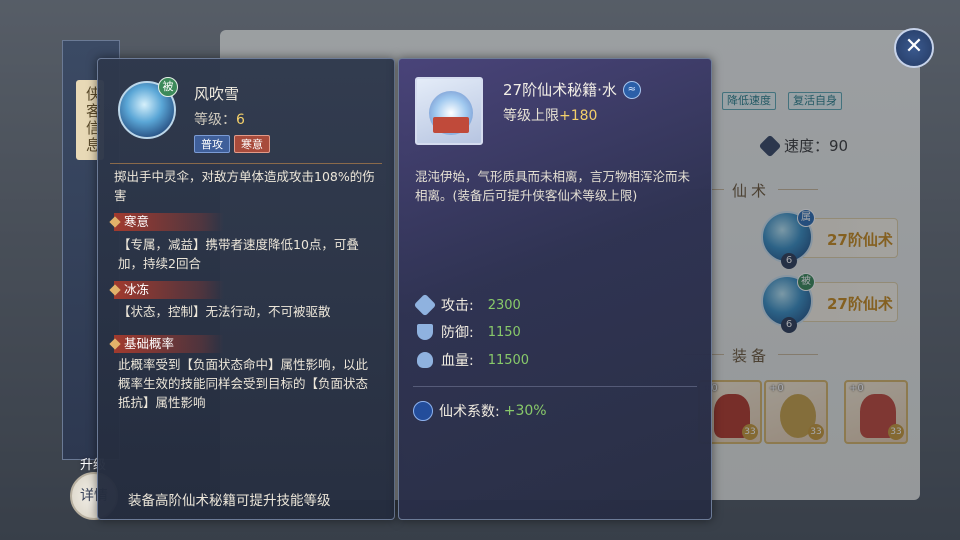 This screenshot has width=960, height=540. What do you see at coordinates (168, 87) in the screenshot?
I see `passive-badge: 被` at bounding box center [168, 87].